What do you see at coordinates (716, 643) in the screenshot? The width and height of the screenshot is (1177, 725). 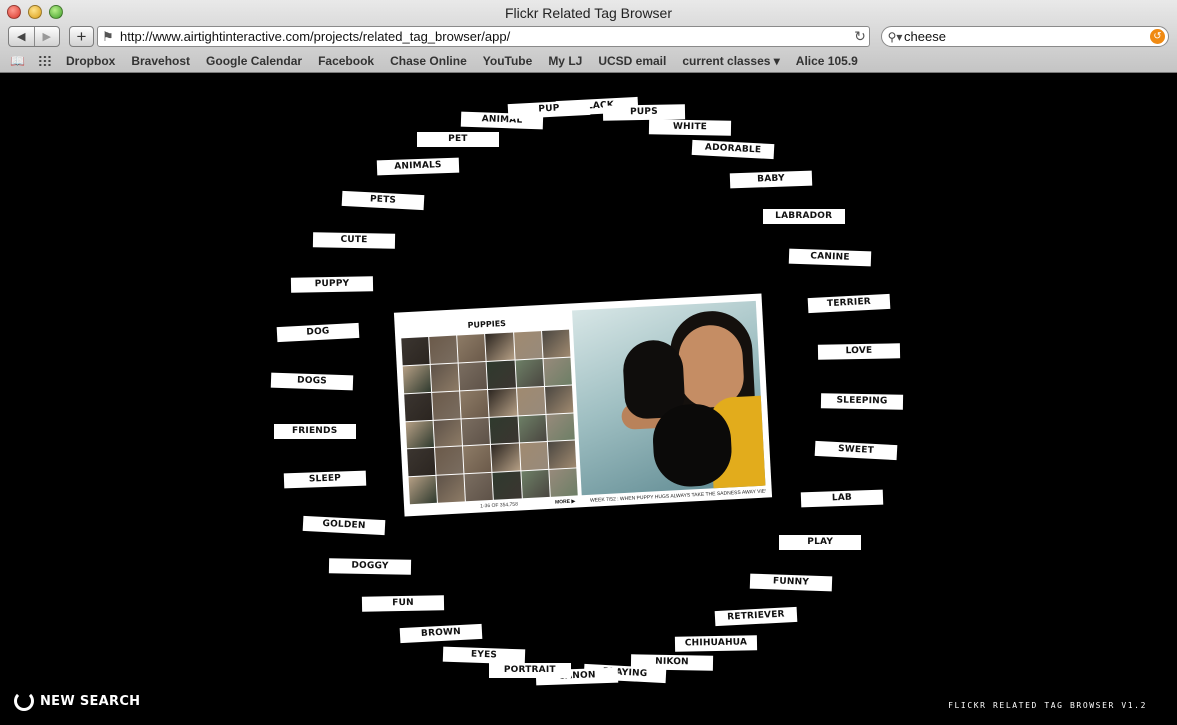 I see `tag-chihuahua: CHIHUAHUA` at bounding box center [716, 643].